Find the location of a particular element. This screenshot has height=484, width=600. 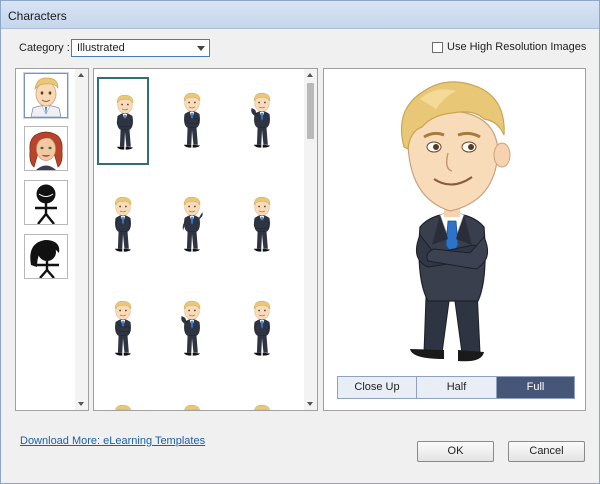

chevron-down-icon is located at coordinates (201, 48).